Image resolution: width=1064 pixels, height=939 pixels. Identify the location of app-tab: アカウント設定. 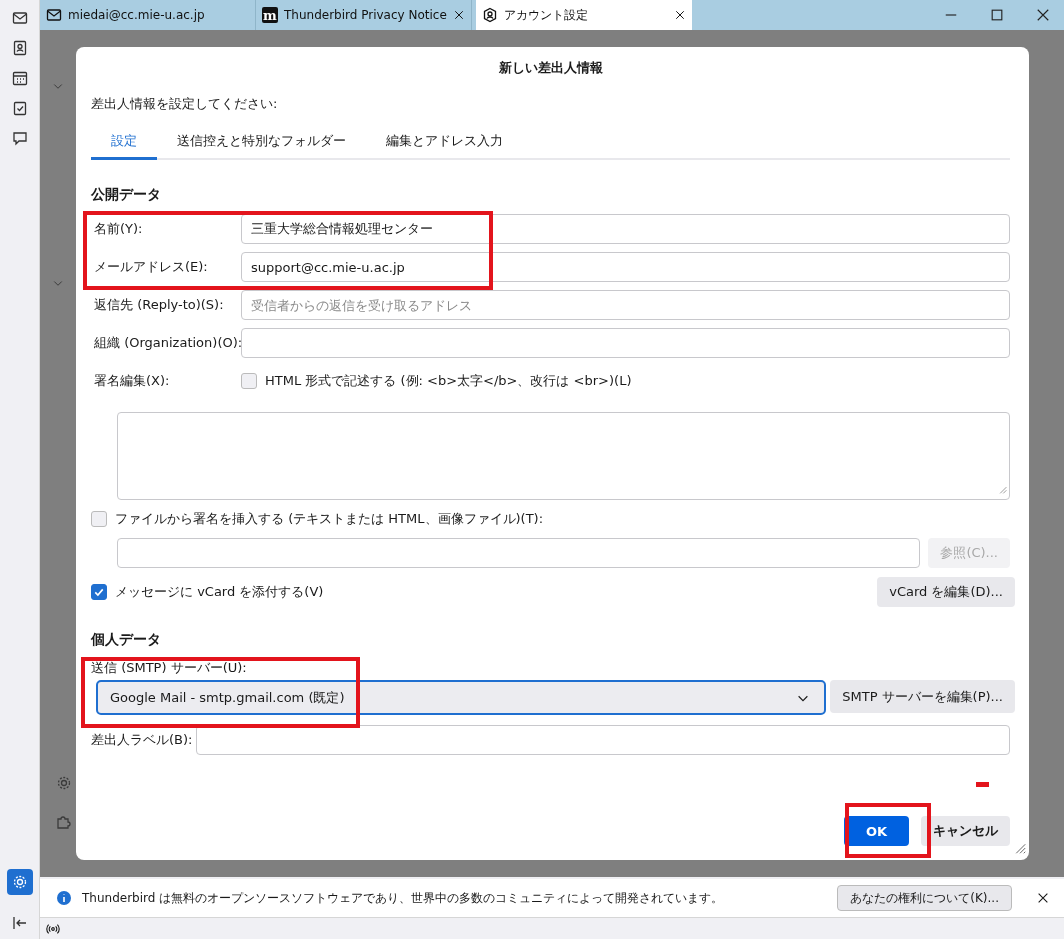
(584, 15).